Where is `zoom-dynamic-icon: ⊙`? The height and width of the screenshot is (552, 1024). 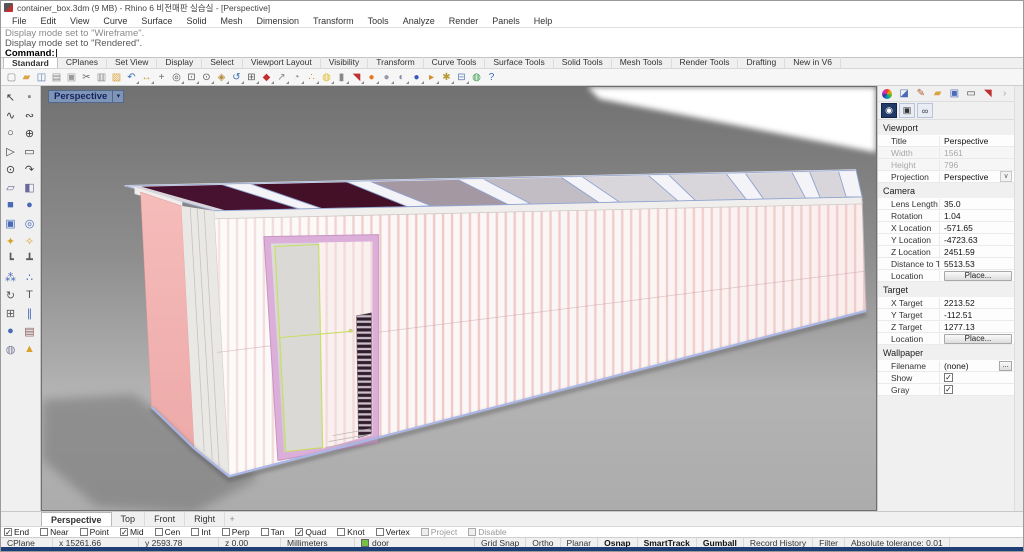
zoom-dynamic-icon: ⊙ is located at coordinates (206, 77).